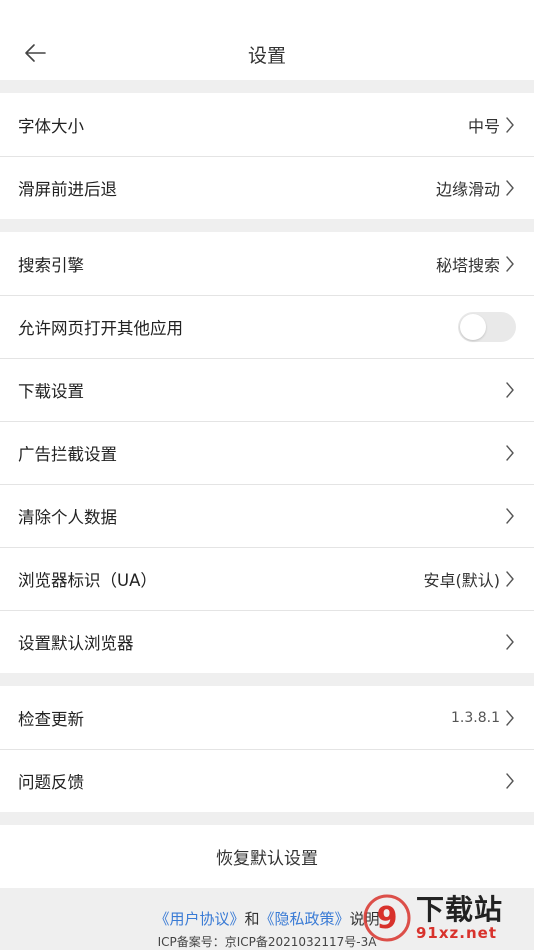 This screenshot has width=534, height=950. What do you see at coordinates (267, 389) in the screenshot?
I see `setting-download: 下载设置` at bounding box center [267, 389].